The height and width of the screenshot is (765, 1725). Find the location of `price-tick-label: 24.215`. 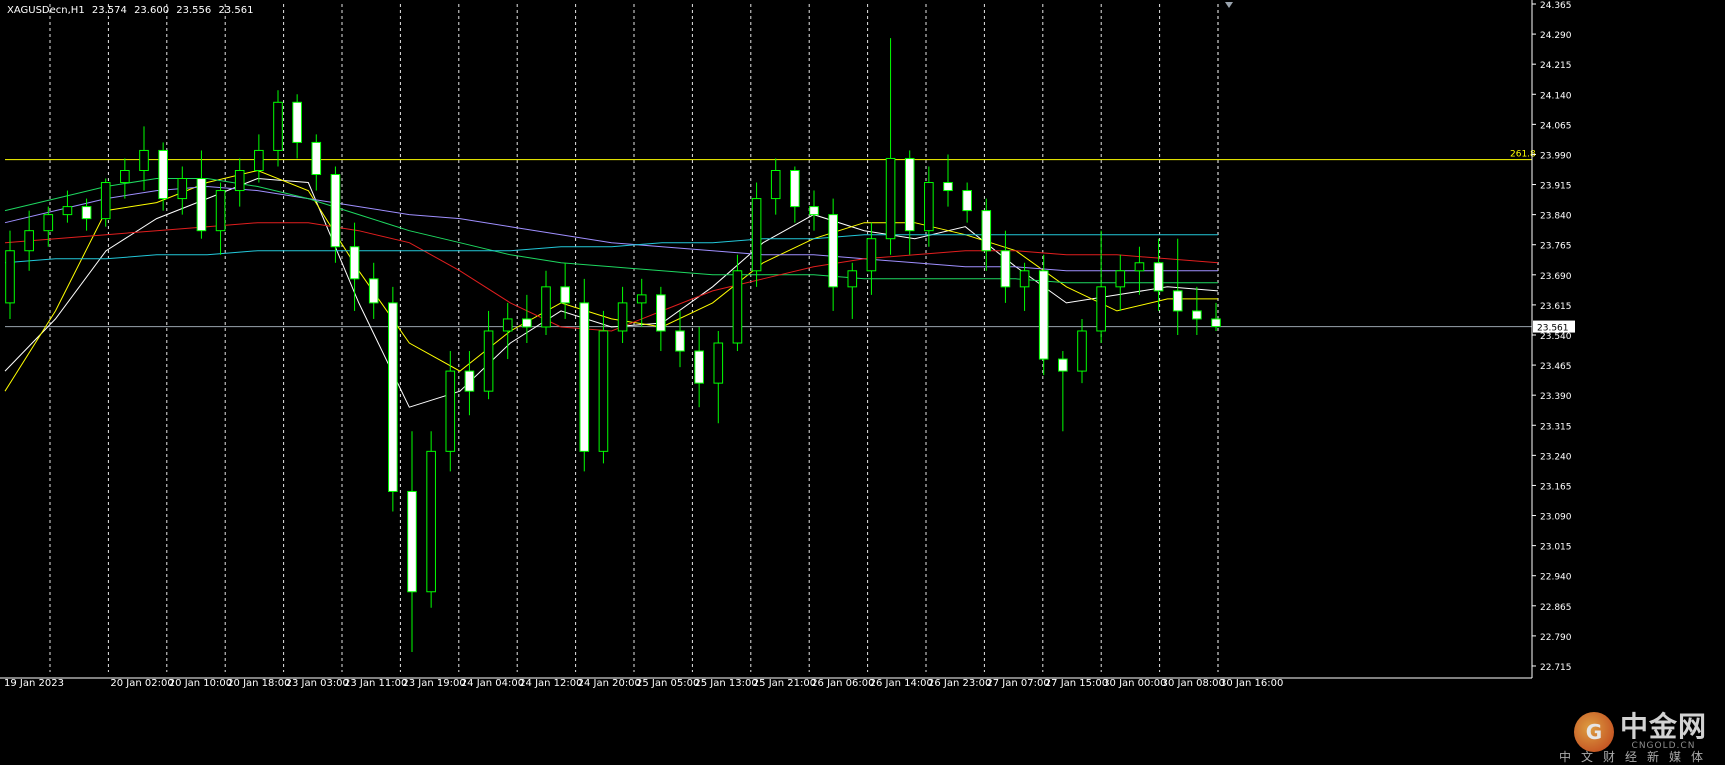

price-tick-label: 24.215 is located at coordinates (1556, 66).